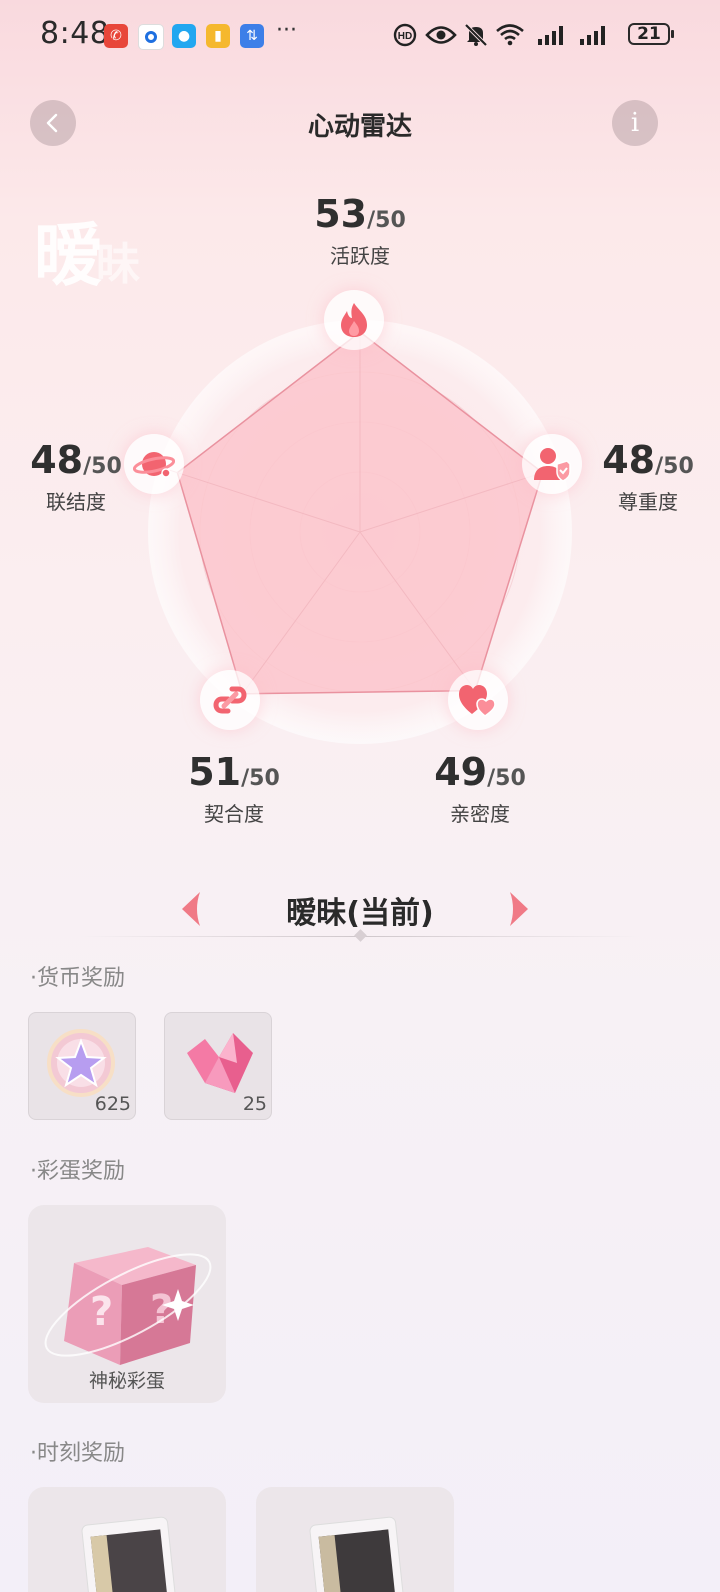 The image size is (720, 1592). What do you see at coordinates (441, 35) in the screenshot?
I see `eye-icon` at bounding box center [441, 35].